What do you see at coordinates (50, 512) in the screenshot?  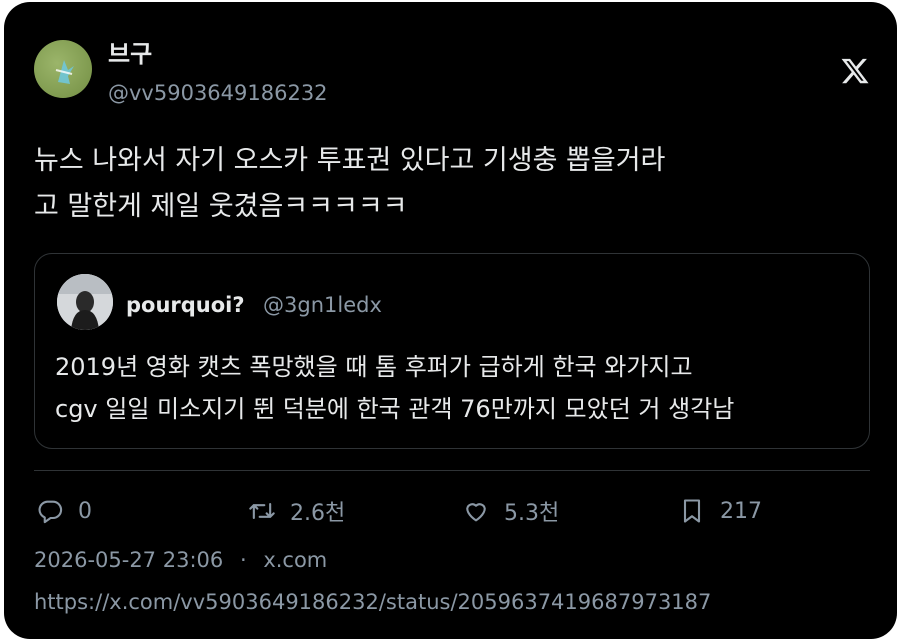 I see `reply-icon` at bounding box center [50, 512].